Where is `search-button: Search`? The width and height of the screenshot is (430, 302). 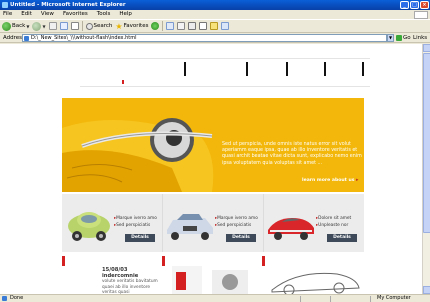 search-button: Search is located at coordinates (99, 26).